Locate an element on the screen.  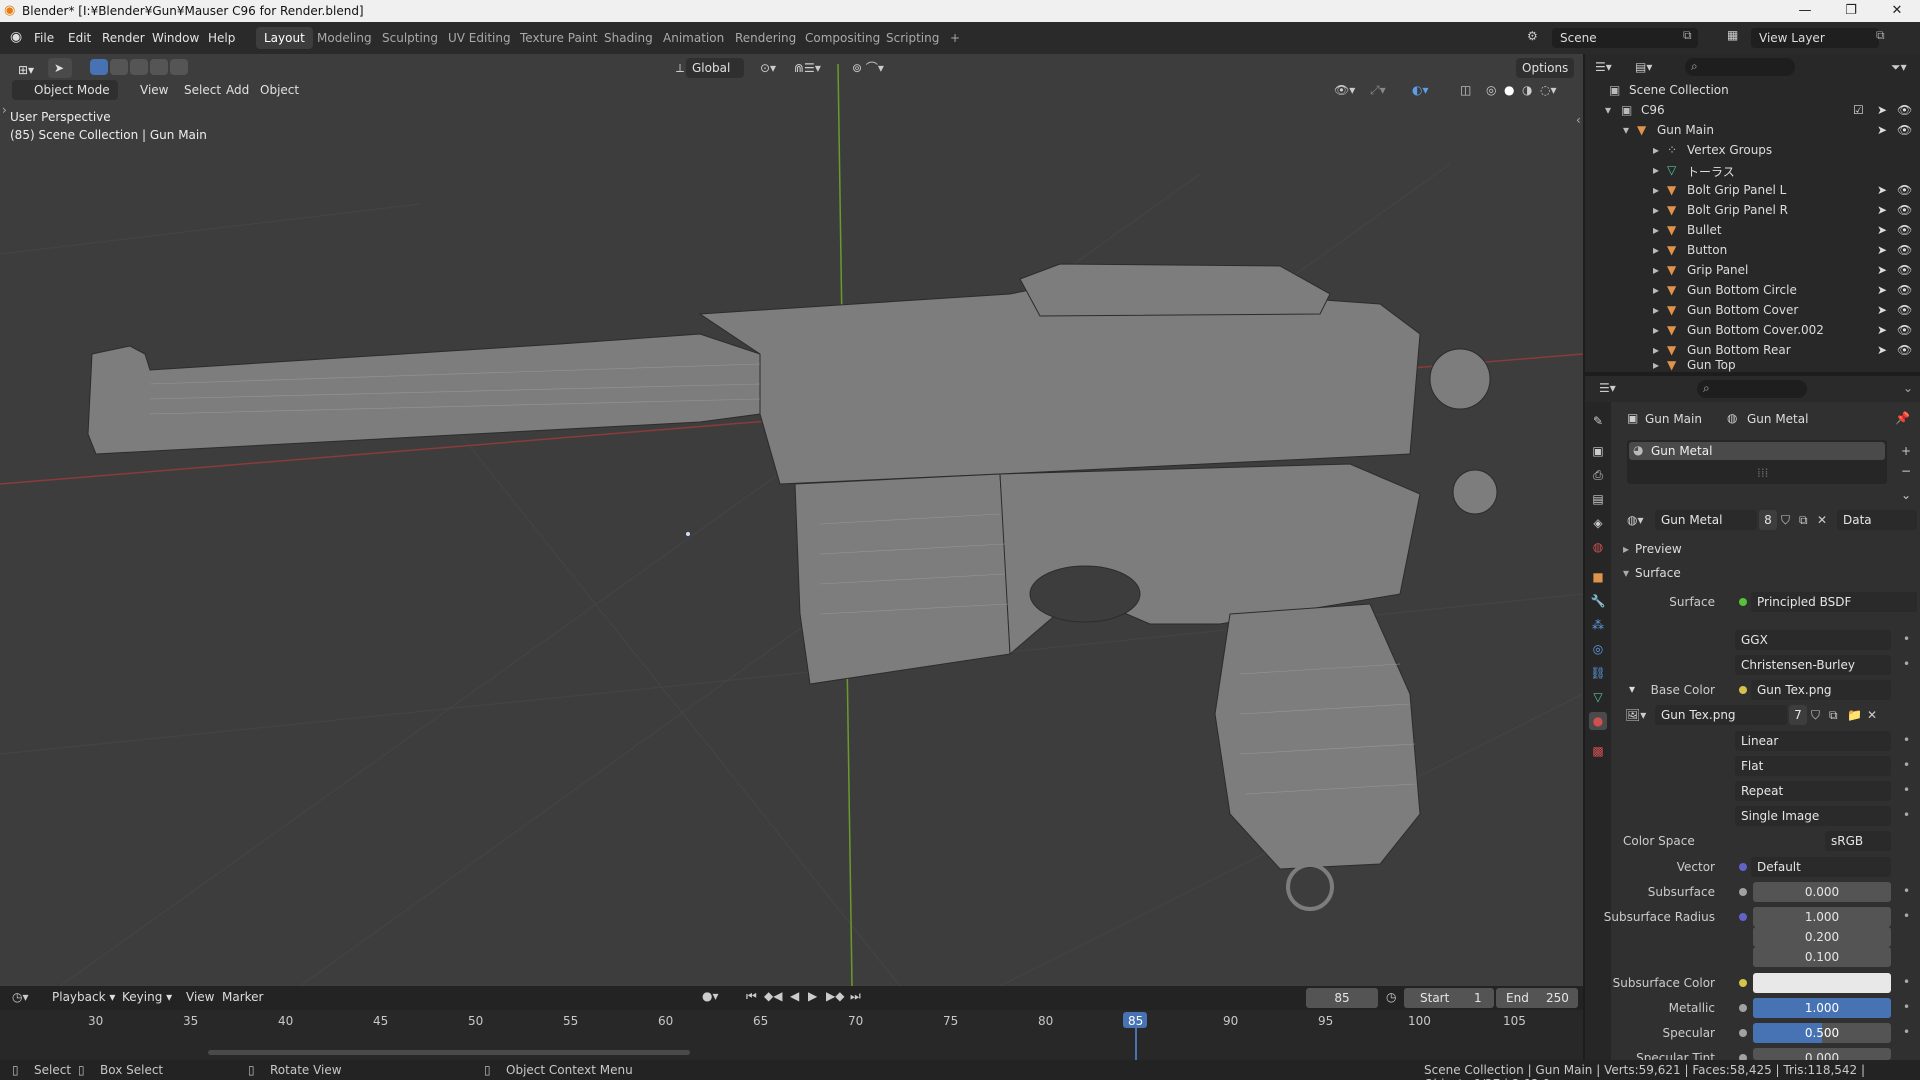
menu-edit: Edit is located at coordinates (79, 38).